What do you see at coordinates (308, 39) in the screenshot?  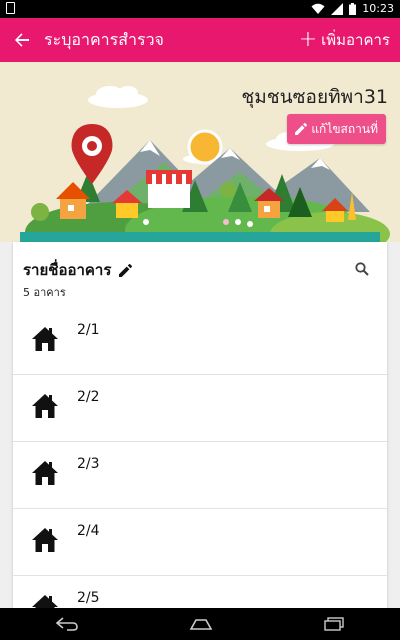 I see `plus-icon: +` at bounding box center [308, 39].